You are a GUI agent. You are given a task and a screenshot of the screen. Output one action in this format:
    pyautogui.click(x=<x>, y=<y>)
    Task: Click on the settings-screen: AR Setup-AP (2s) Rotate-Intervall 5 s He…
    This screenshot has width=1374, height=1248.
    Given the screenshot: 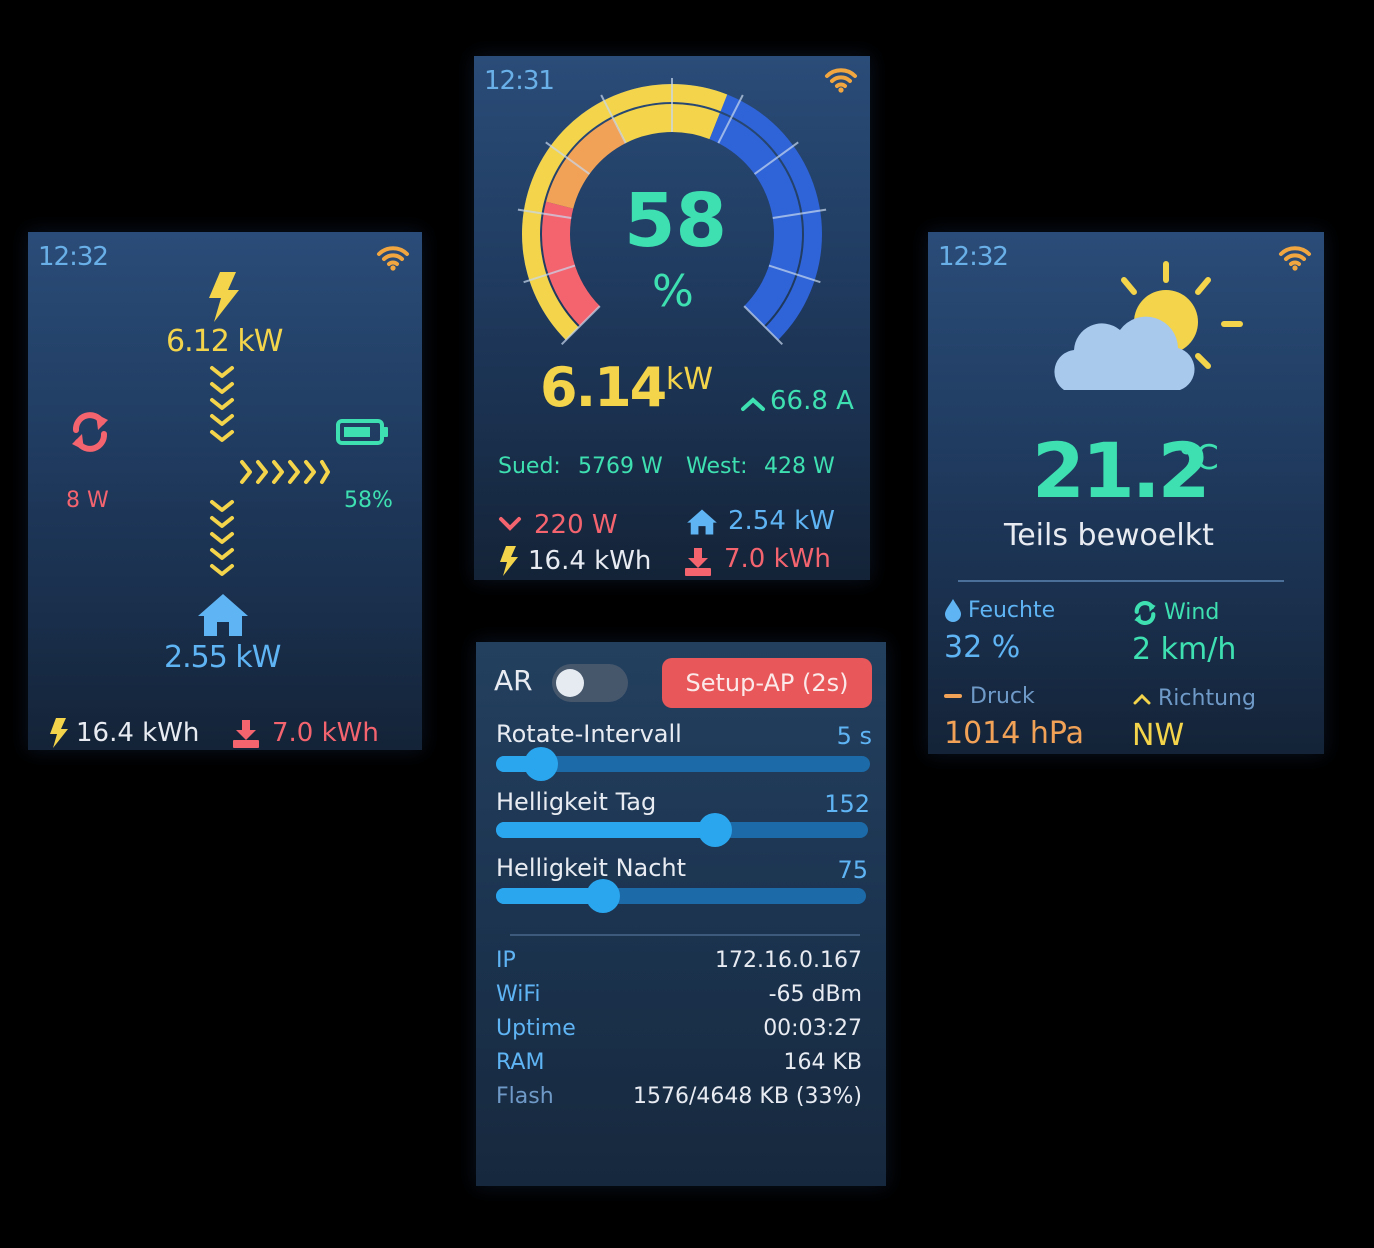 What is the action you would take?
    pyautogui.click(x=681, y=914)
    